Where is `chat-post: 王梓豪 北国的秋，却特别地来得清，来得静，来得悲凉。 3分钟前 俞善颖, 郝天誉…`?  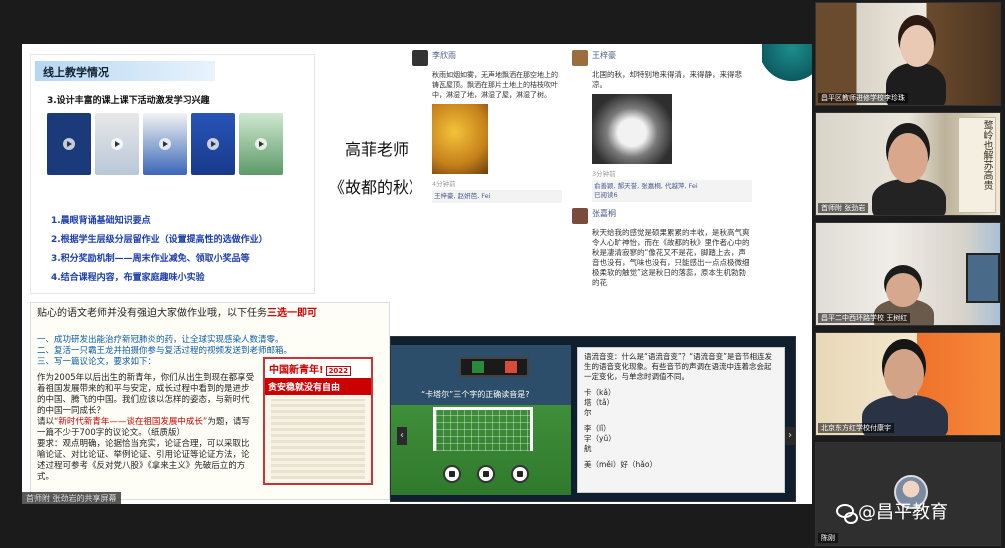 chat-post: 王梓豪 北国的秋，却特别地来得清，来得静，来得悲凉。 3分钟前 俞善颖, 郝天誉… is located at coordinates (662, 200).